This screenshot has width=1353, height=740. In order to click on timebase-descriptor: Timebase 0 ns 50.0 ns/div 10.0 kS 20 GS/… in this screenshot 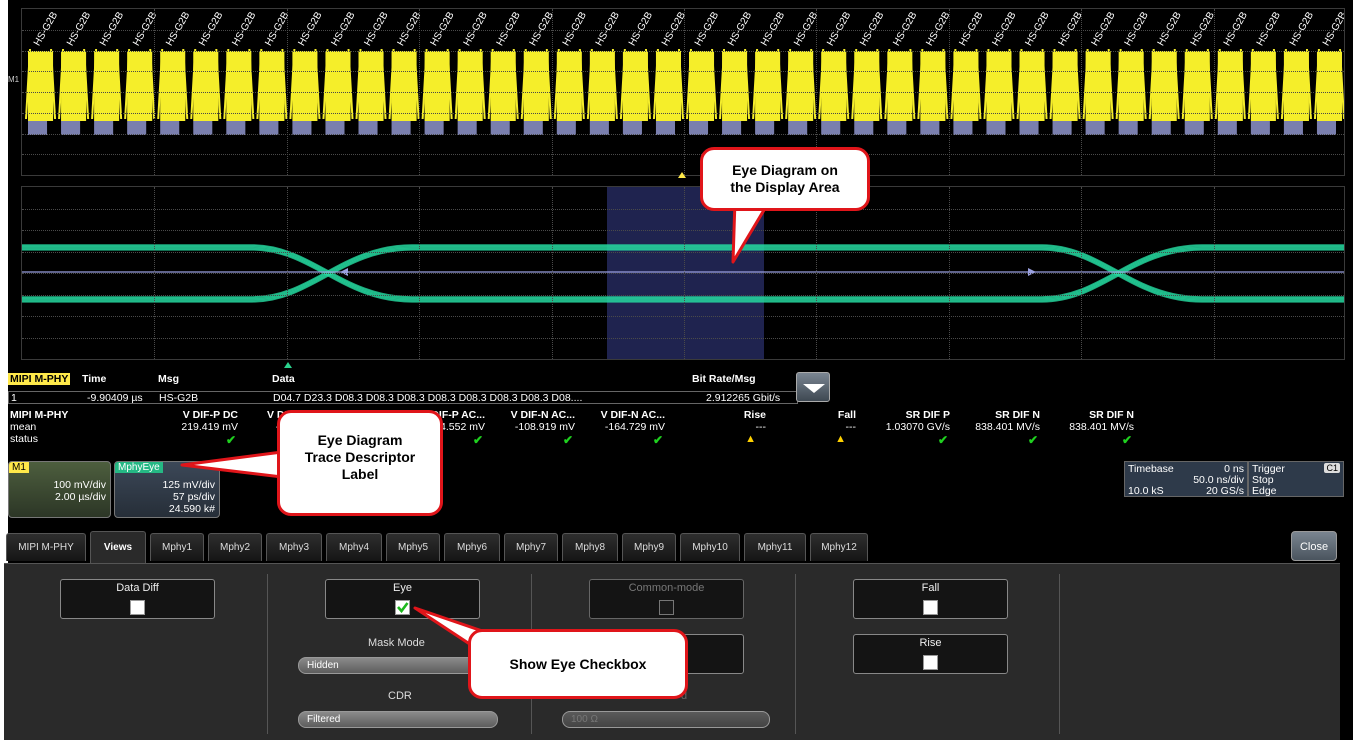, I will do `click(1186, 479)`.